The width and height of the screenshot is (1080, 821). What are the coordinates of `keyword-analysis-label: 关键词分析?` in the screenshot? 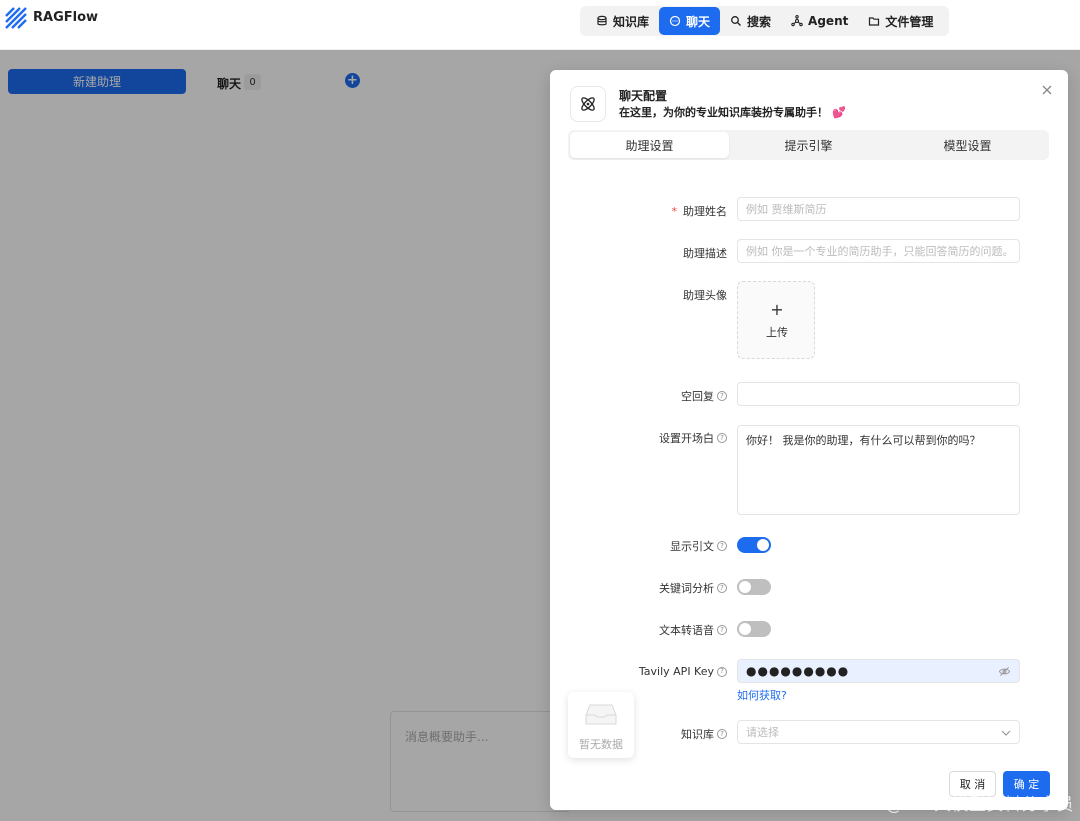 It's located at (693, 588).